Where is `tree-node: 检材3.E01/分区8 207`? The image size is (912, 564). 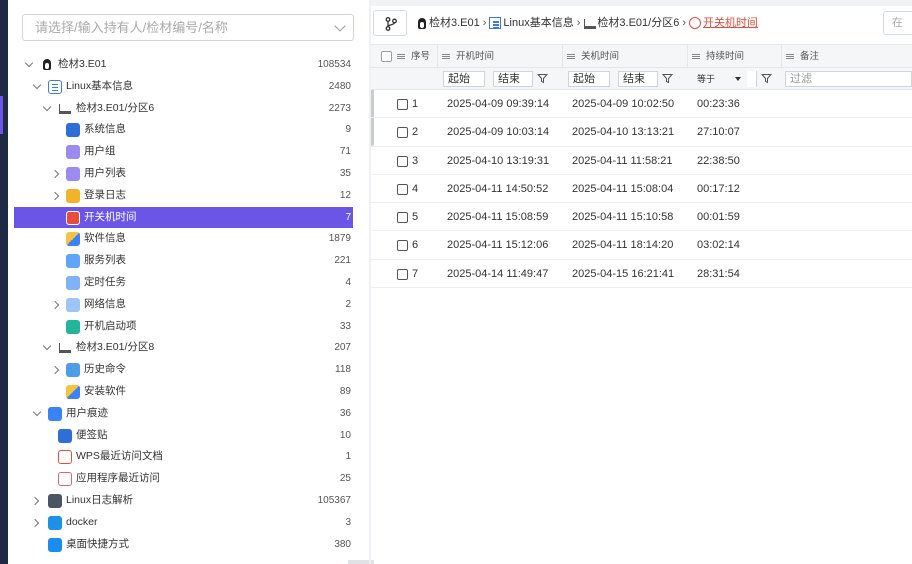 tree-node: 检材3.E01/分区8 207 is located at coordinates (183, 348).